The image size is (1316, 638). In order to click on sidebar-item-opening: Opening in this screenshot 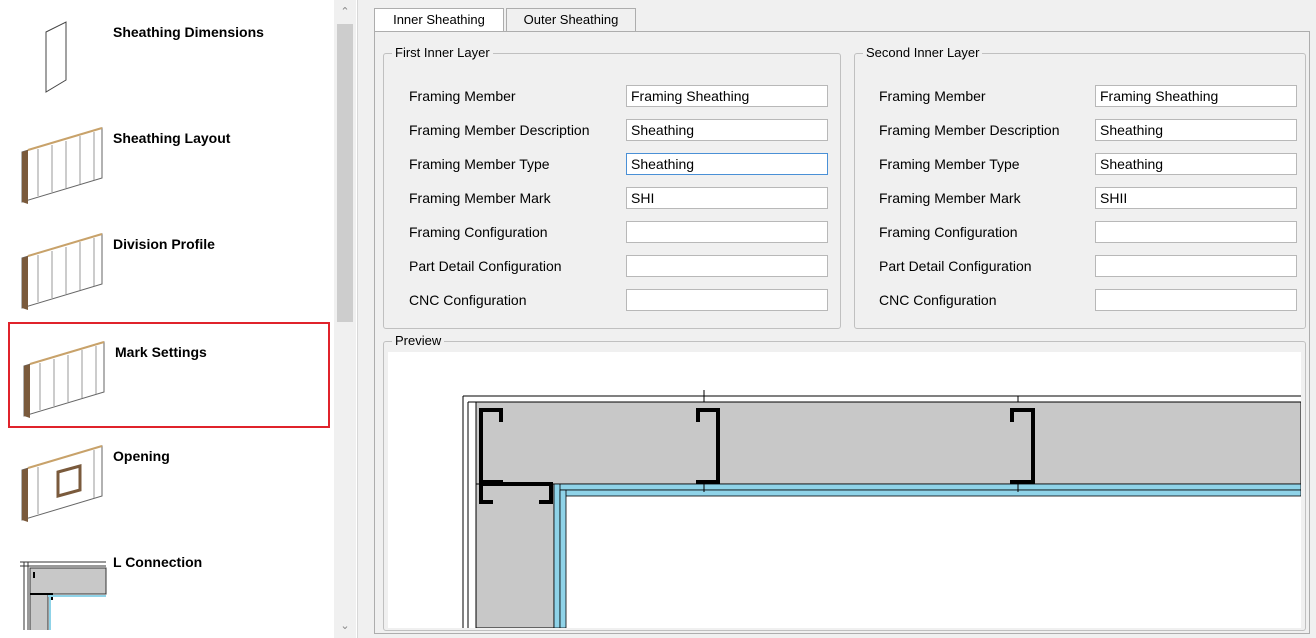, I will do `click(169, 481)`.